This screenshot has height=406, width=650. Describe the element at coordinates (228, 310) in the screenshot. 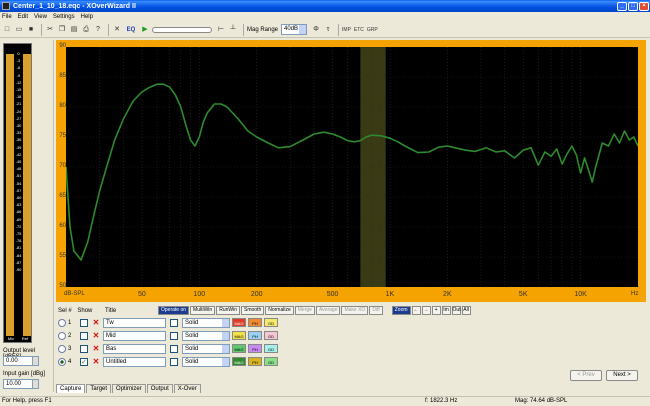

I see `runwin-button: RunWin` at that location.